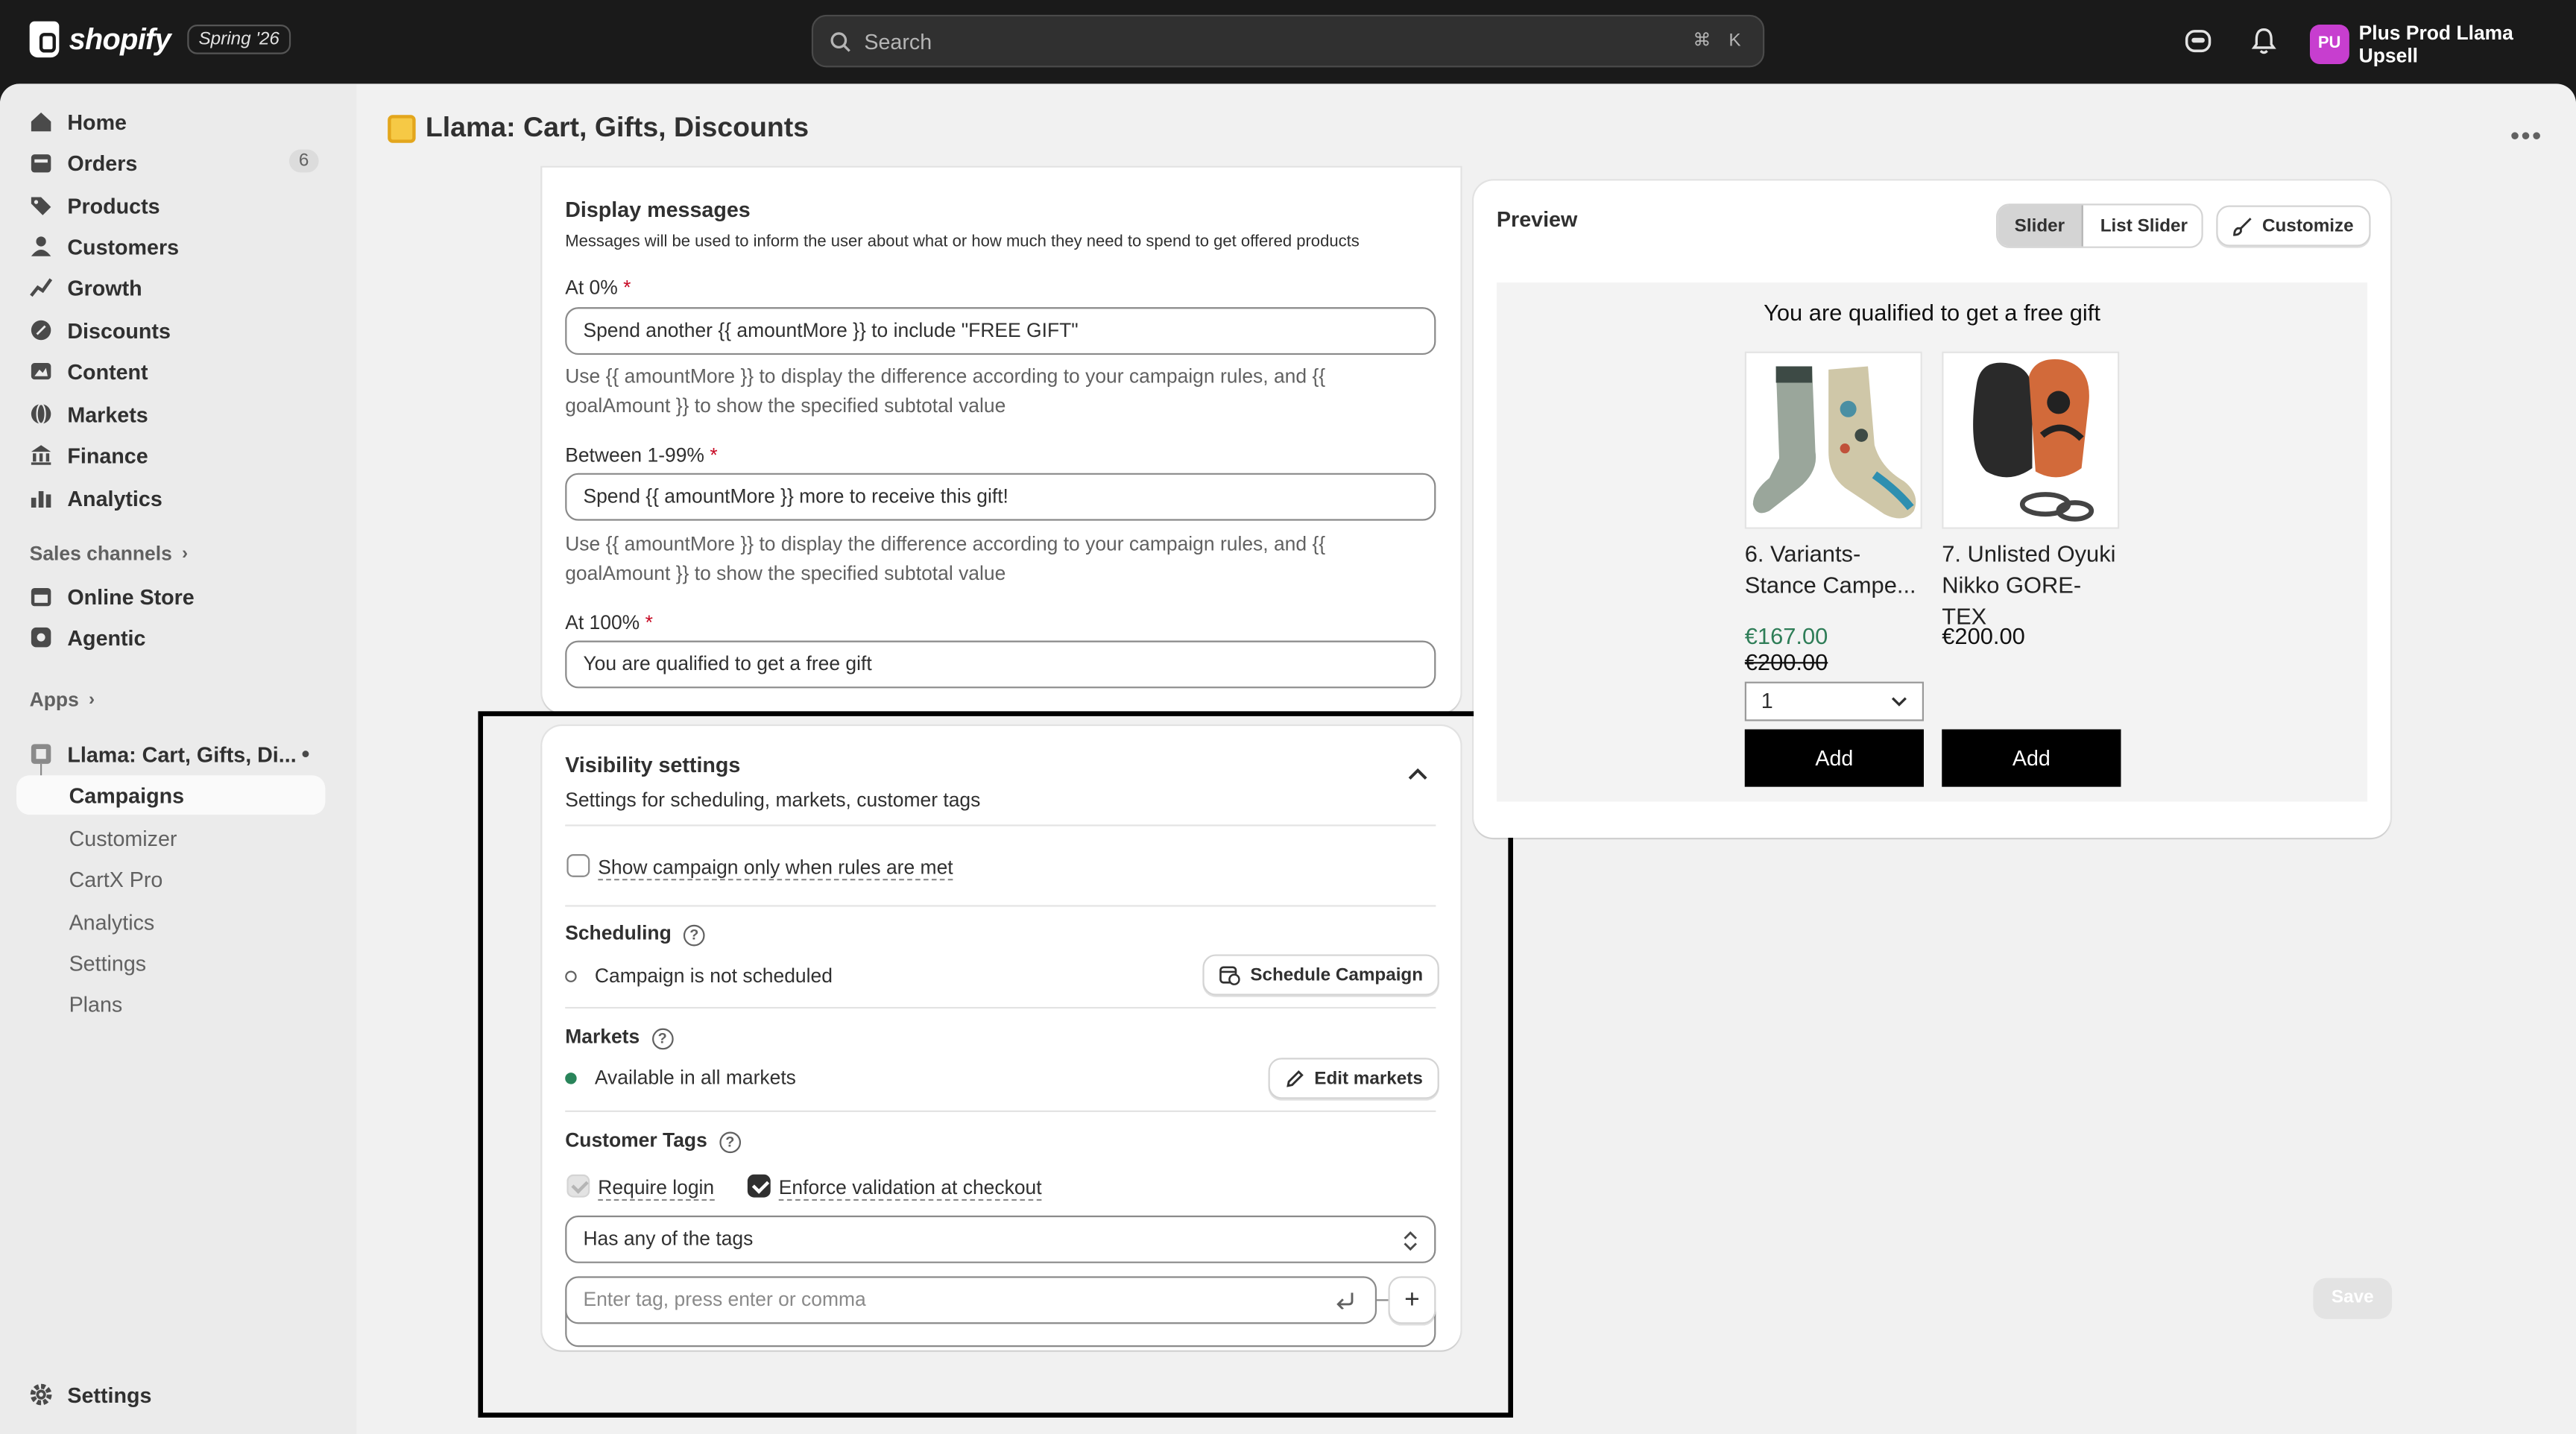 This screenshot has height=1434, width=2576. I want to click on content-icon, so click(41, 372).